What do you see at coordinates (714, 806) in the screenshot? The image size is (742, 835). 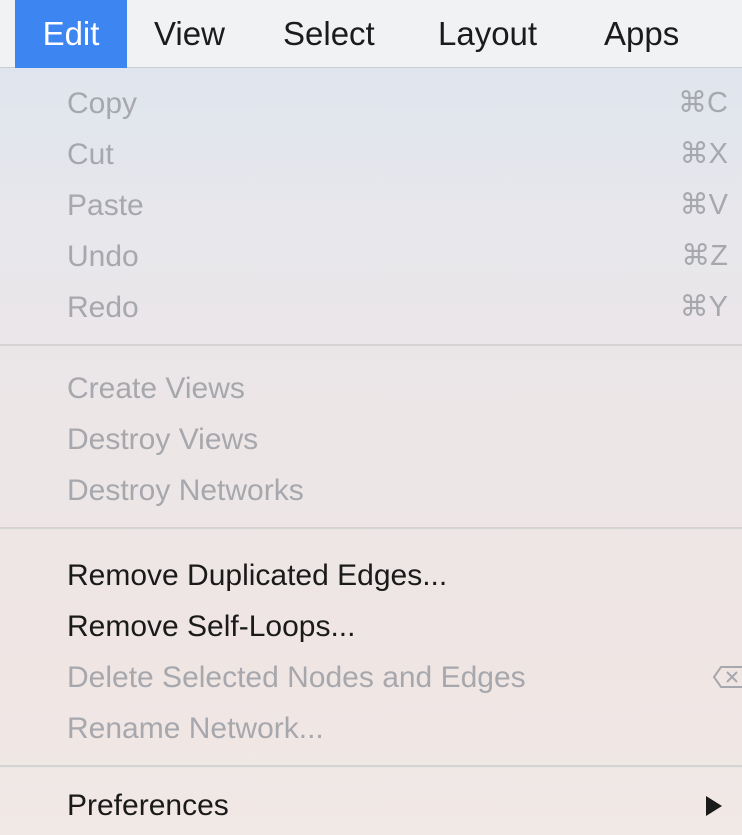 I see `submenu-arrow-icon` at bounding box center [714, 806].